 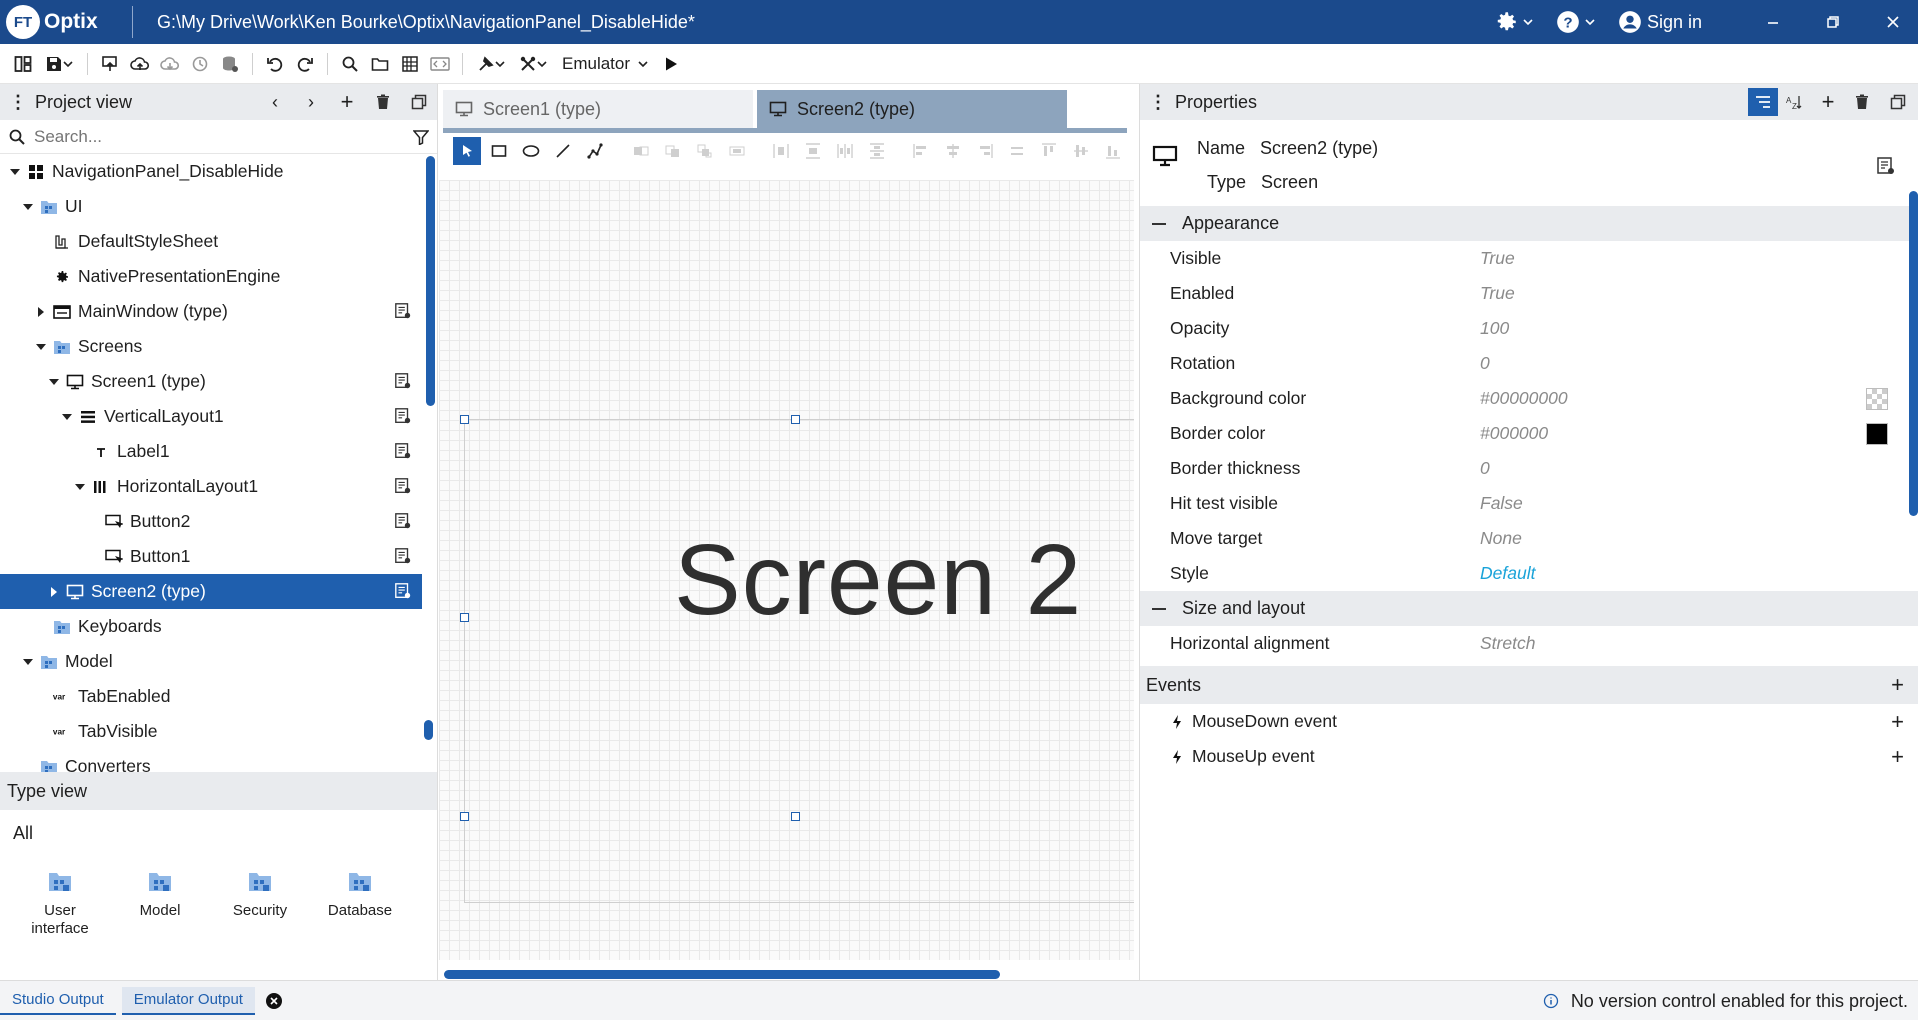 What do you see at coordinates (211, 760) in the screenshot?
I see `tree-item: Converters` at bounding box center [211, 760].